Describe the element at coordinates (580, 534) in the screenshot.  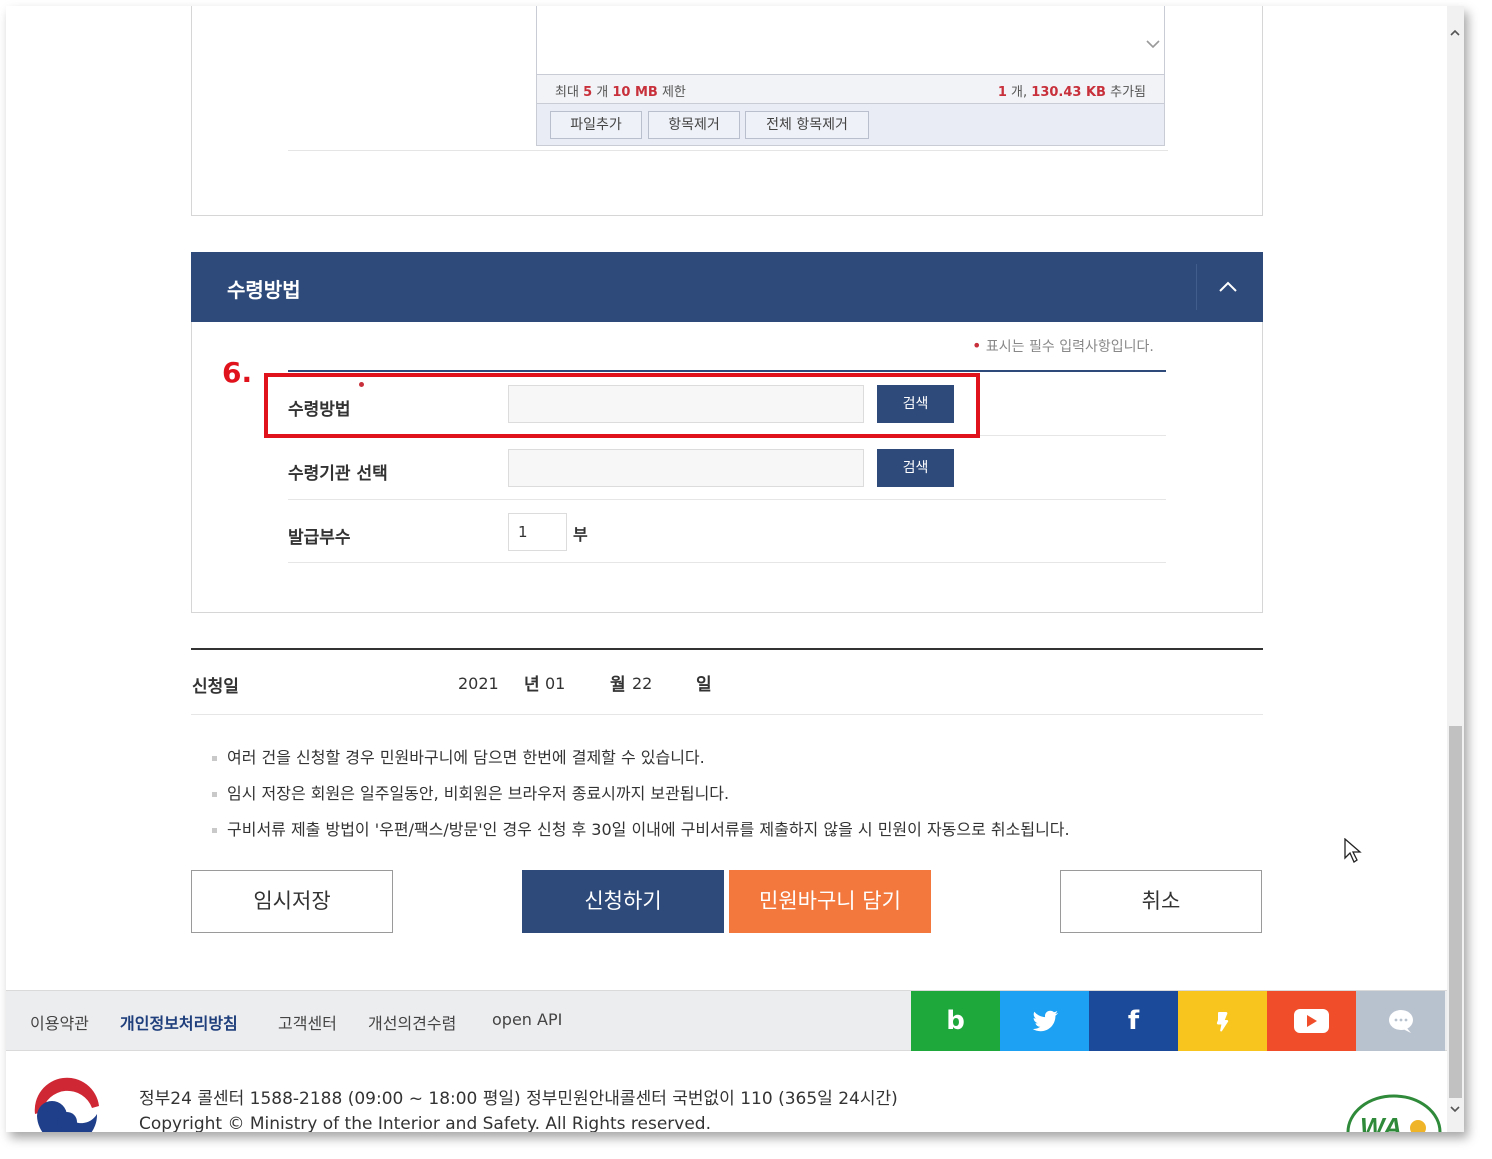
I see `copies-unit: 부` at that location.